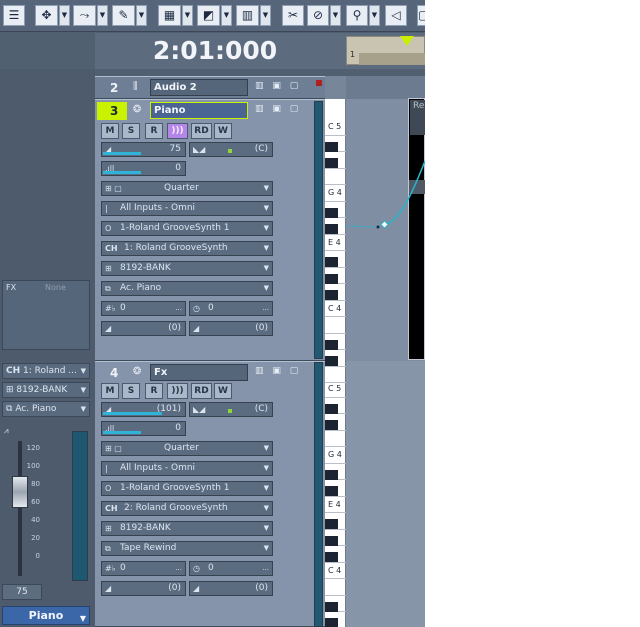 Image resolution: width=640 pixels, height=627 pixels. Describe the element at coordinates (208, 15) in the screenshot. I see `crop-tool-icon: ◩` at that location.